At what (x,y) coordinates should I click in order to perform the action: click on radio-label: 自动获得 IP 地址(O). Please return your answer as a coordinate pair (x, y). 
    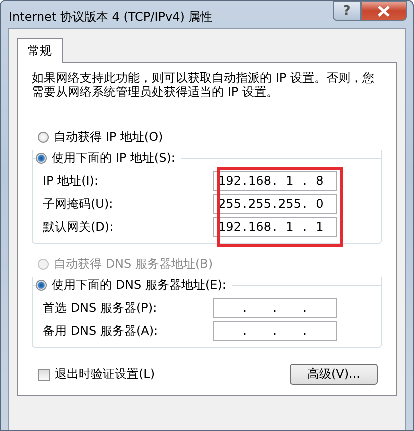
    Looking at the image, I should click on (109, 137).